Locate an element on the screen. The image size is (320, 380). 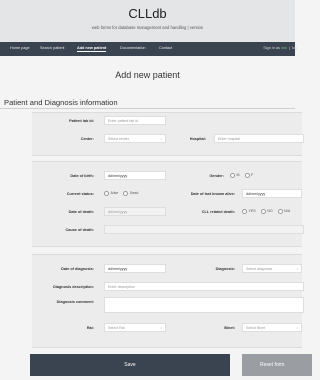
dob-input: dd/mm/yyyy is located at coordinates (135, 175).